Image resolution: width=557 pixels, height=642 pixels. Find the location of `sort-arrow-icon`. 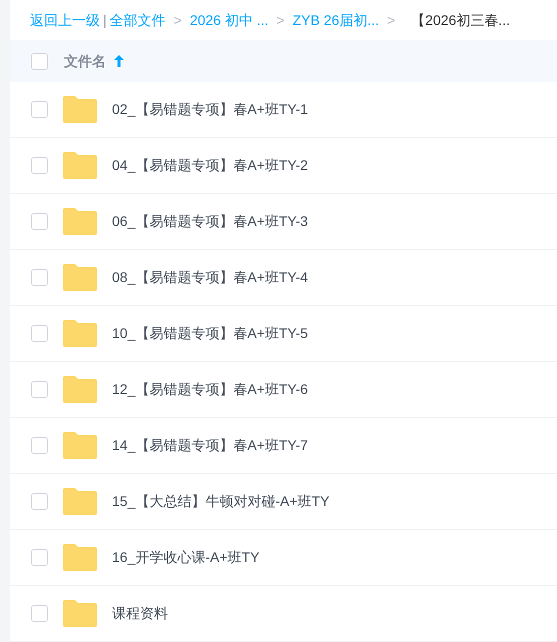

sort-arrow-icon is located at coordinates (119, 61).